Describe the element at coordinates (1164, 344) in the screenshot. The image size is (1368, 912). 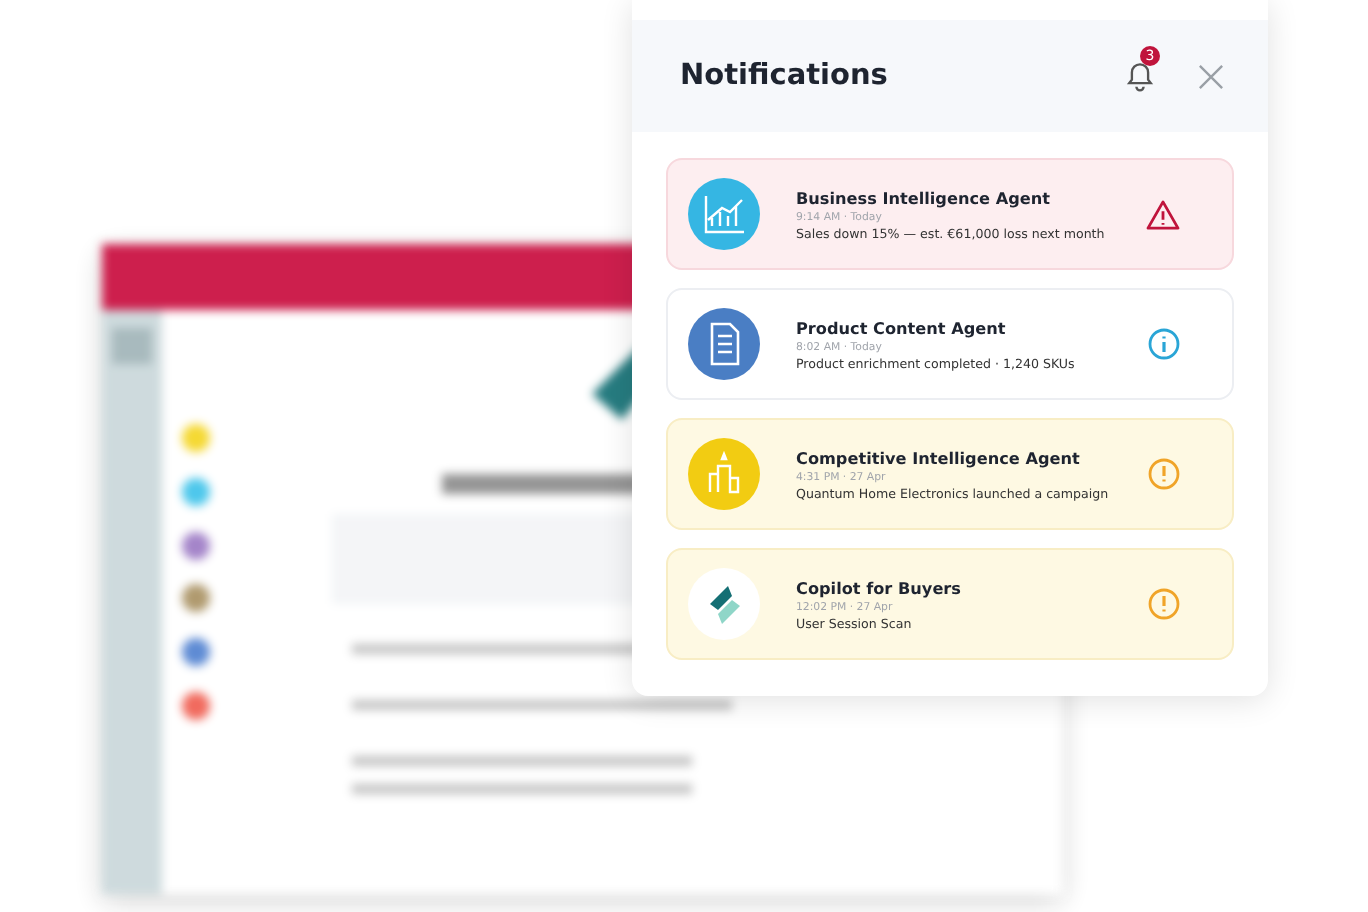
I see `info-icon` at that location.